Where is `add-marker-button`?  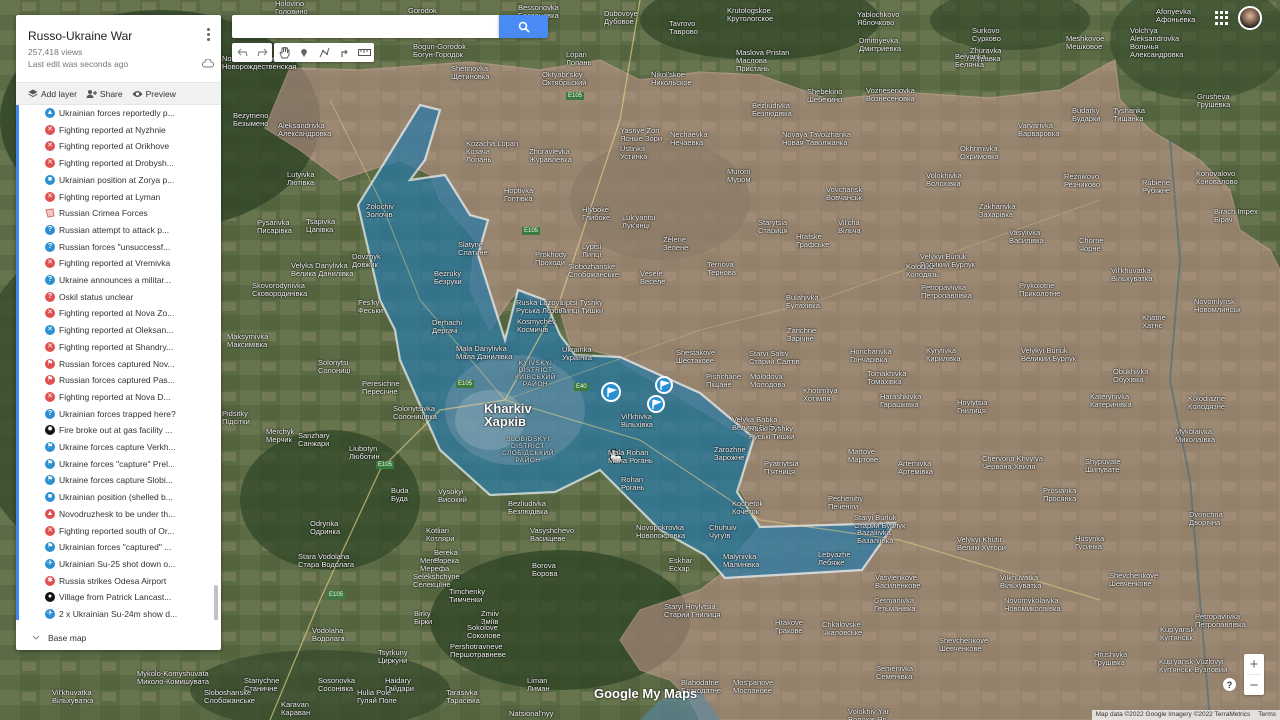 add-marker-button is located at coordinates (304, 52).